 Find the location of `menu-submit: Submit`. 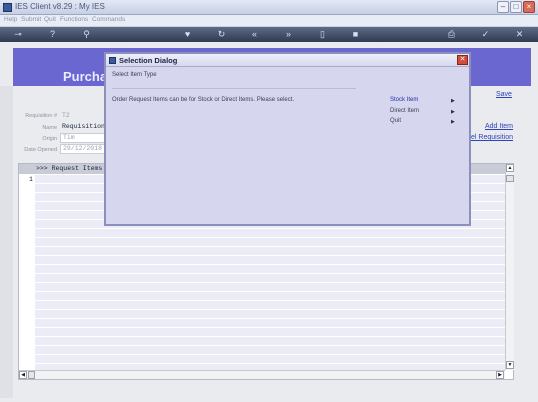

menu-submit: Submit is located at coordinates (31, 19).